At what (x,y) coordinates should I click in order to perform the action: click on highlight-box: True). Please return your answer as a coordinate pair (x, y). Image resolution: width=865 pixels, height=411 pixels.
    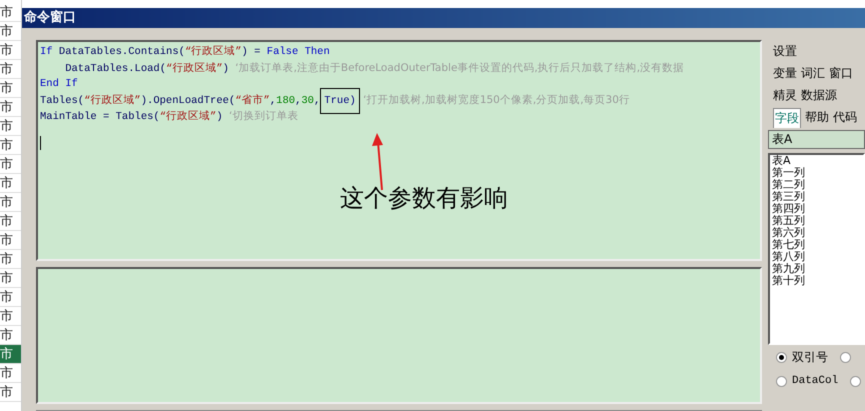
    Looking at the image, I should click on (340, 101).